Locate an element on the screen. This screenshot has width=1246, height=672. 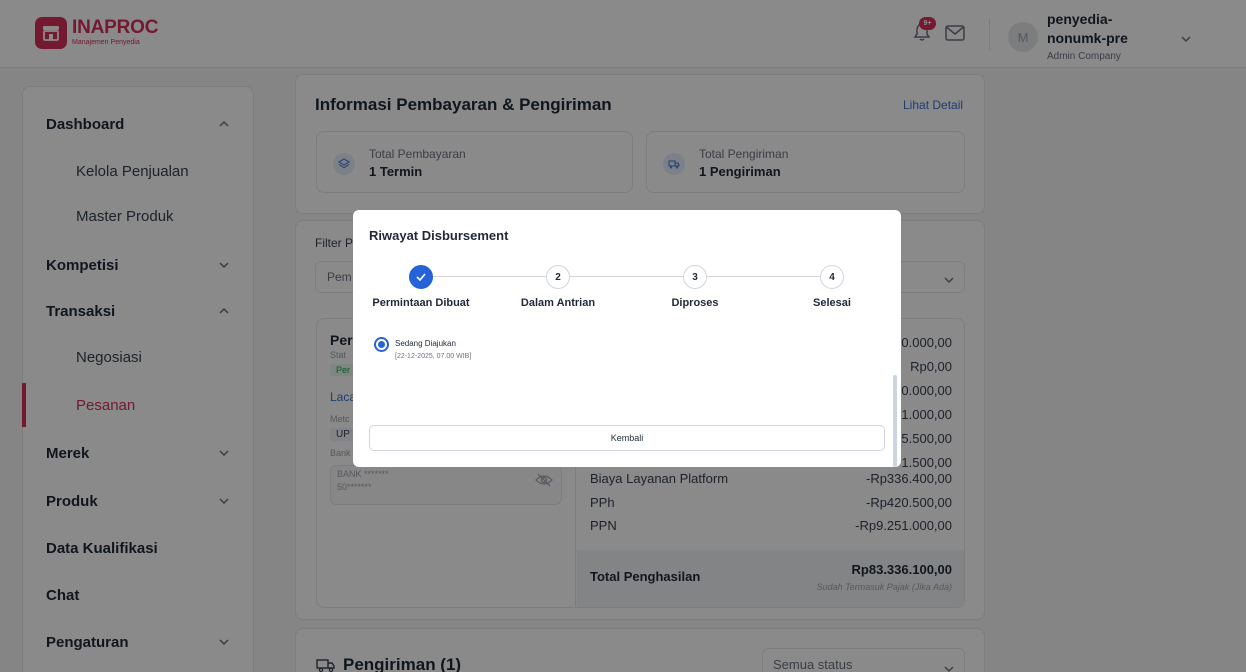
step-3-label: Diproses is located at coordinates (695, 303).